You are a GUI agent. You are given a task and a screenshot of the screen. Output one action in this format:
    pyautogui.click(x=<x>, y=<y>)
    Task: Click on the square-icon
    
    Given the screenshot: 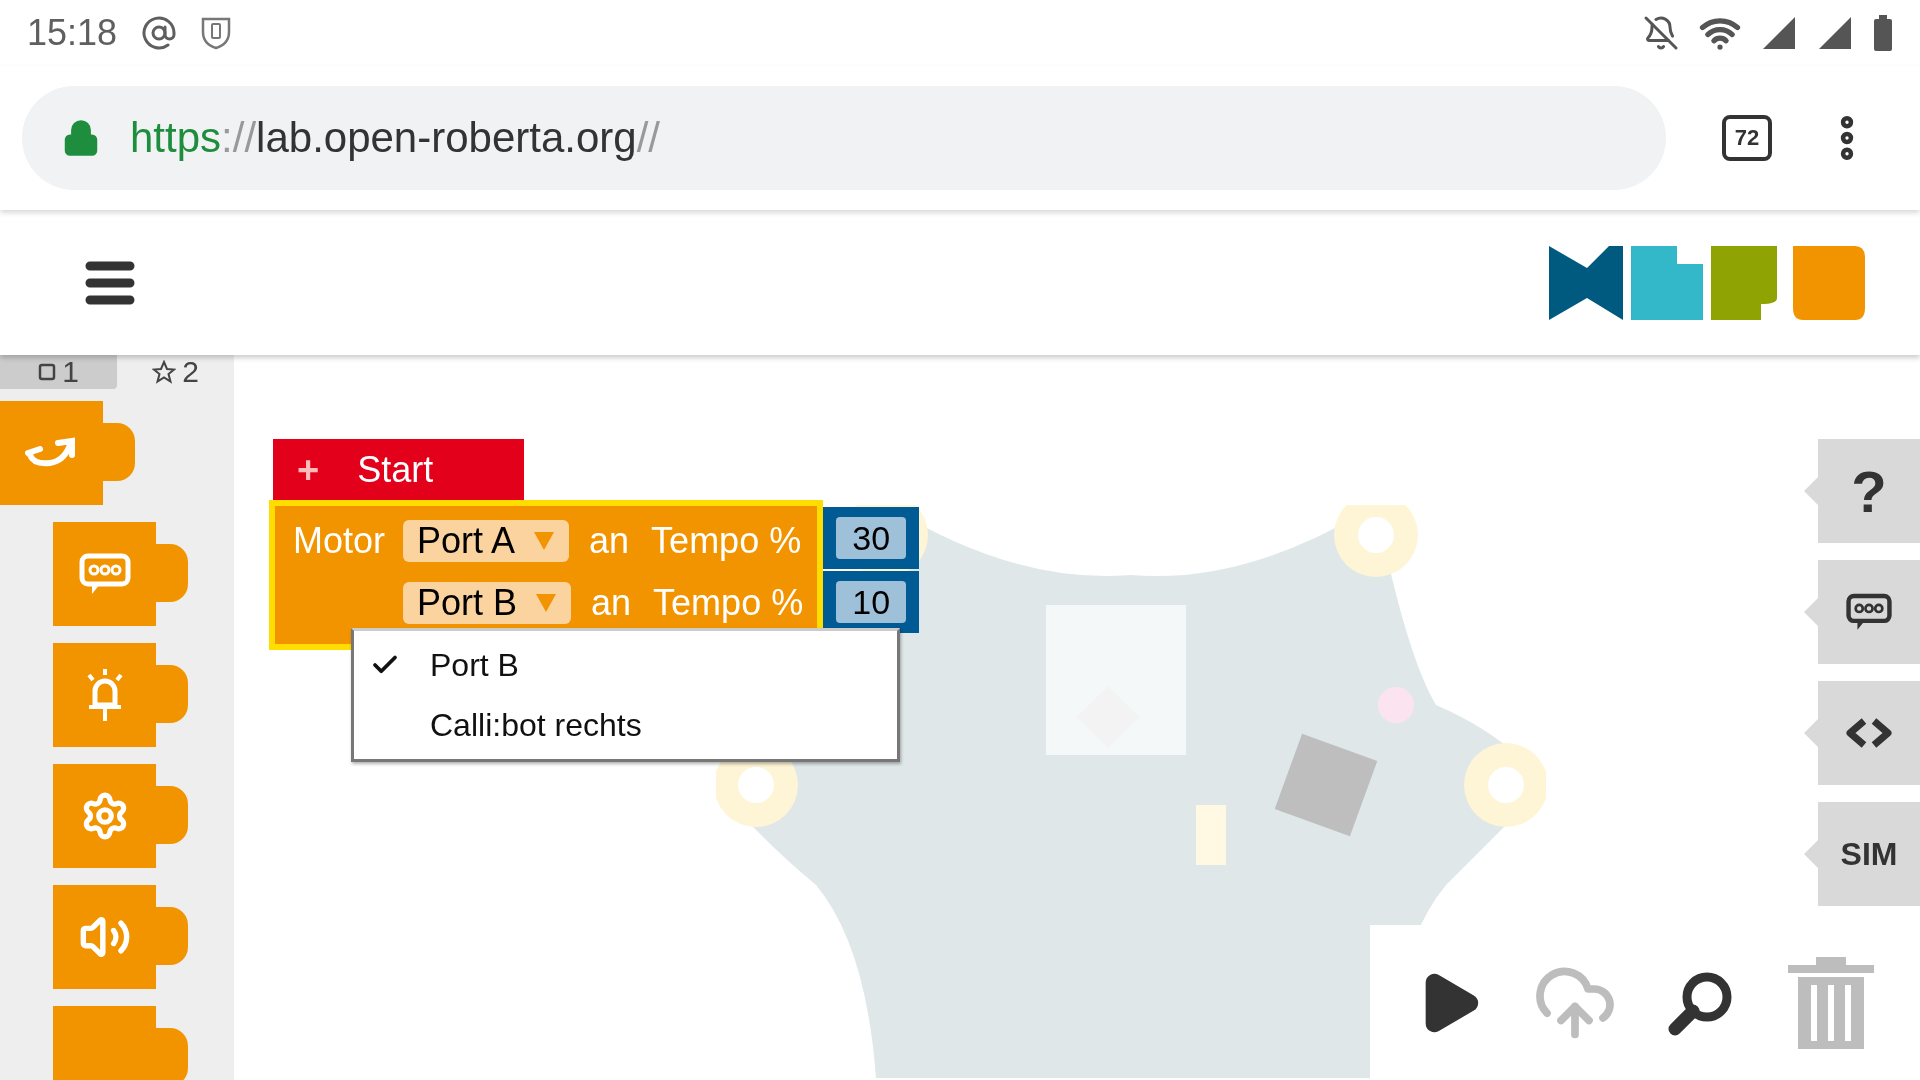 What is the action you would take?
    pyautogui.click(x=47, y=372)
    